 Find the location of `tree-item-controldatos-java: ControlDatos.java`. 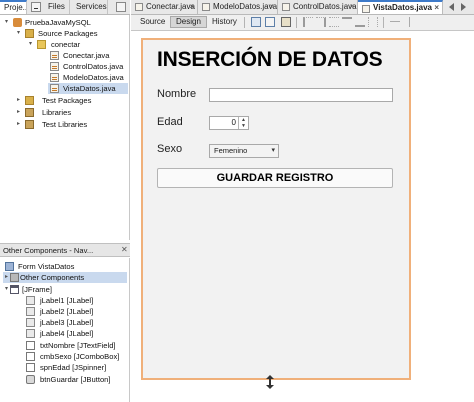

tree-item-controldatos-java: ControlDatos.java is located at coordinates (89, 66).